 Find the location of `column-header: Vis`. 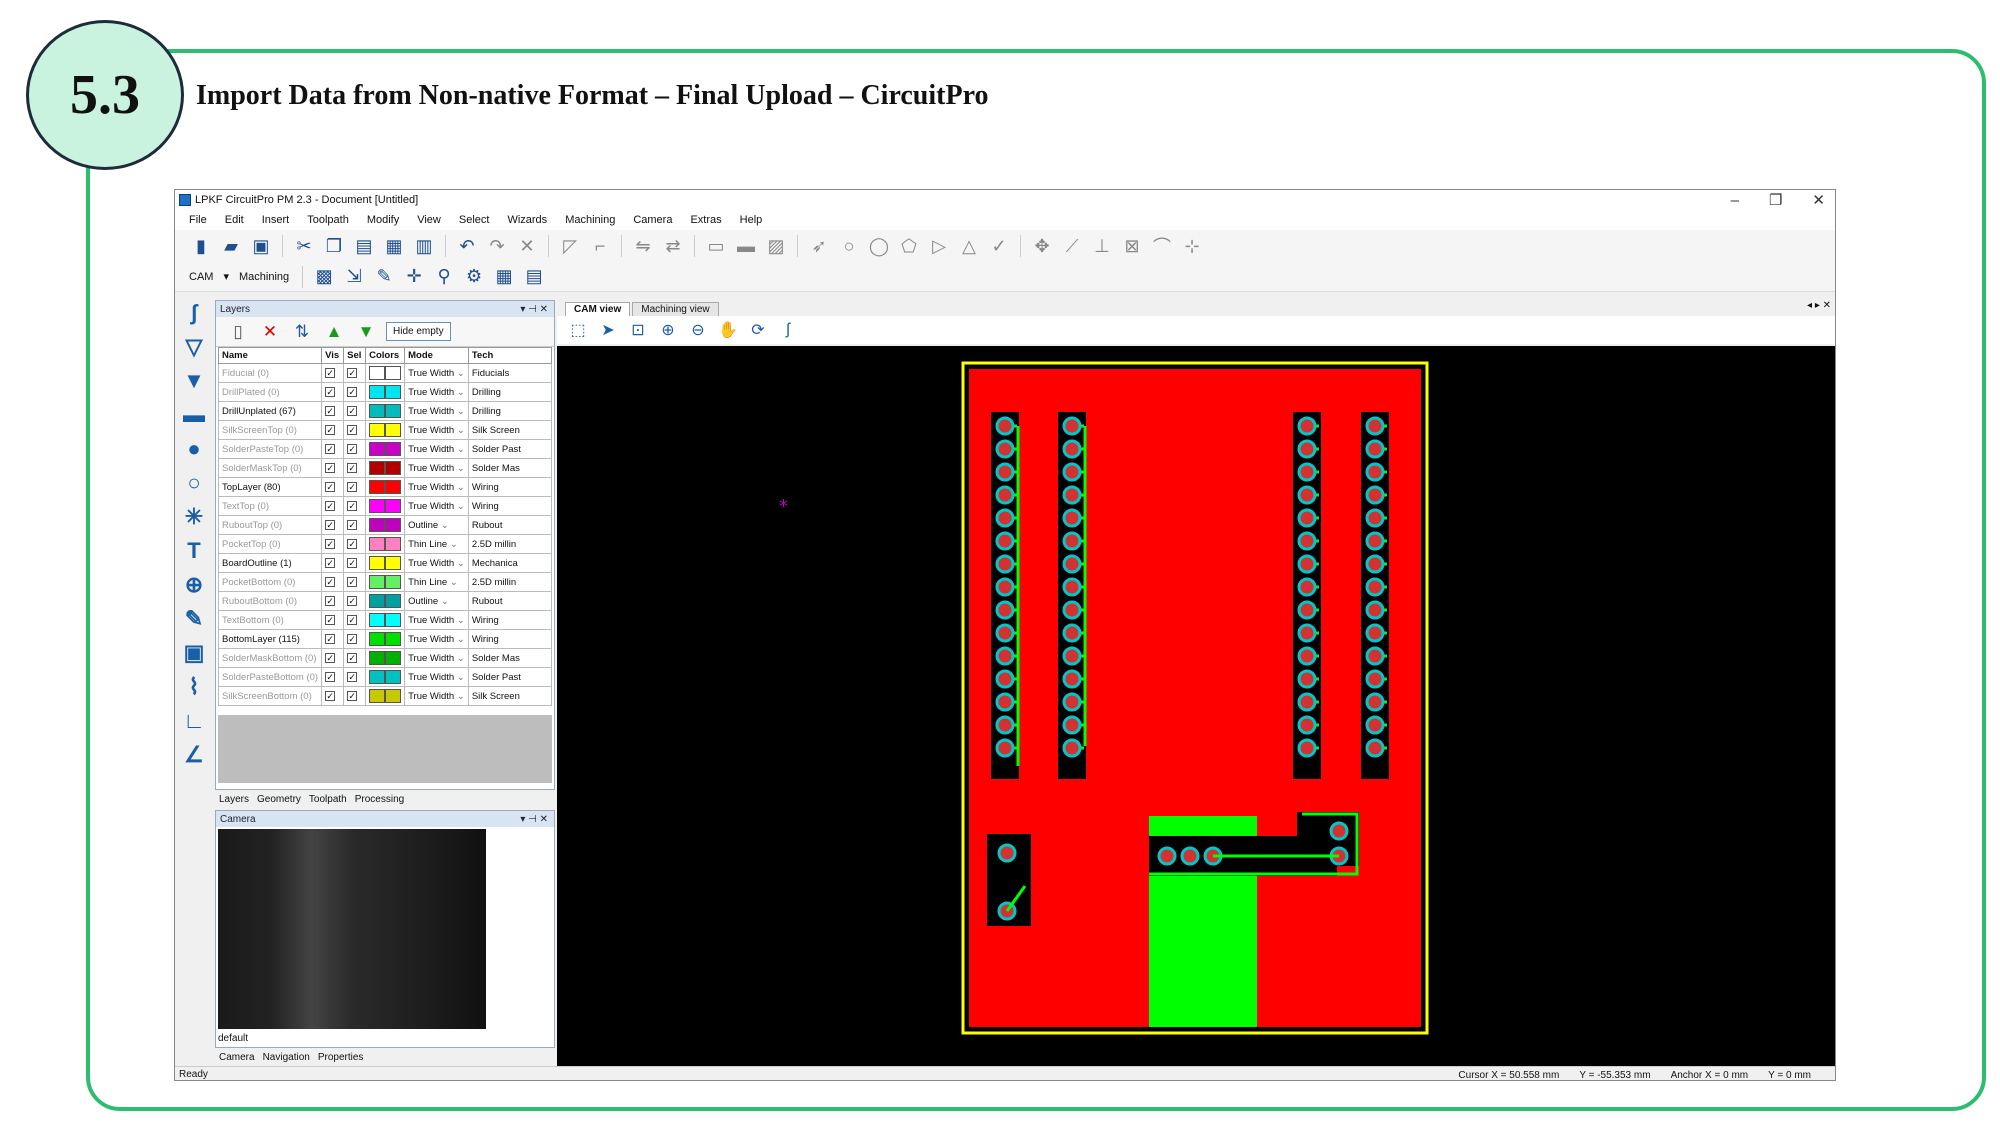

column-header: Vis is located at coordinates (333, 355).